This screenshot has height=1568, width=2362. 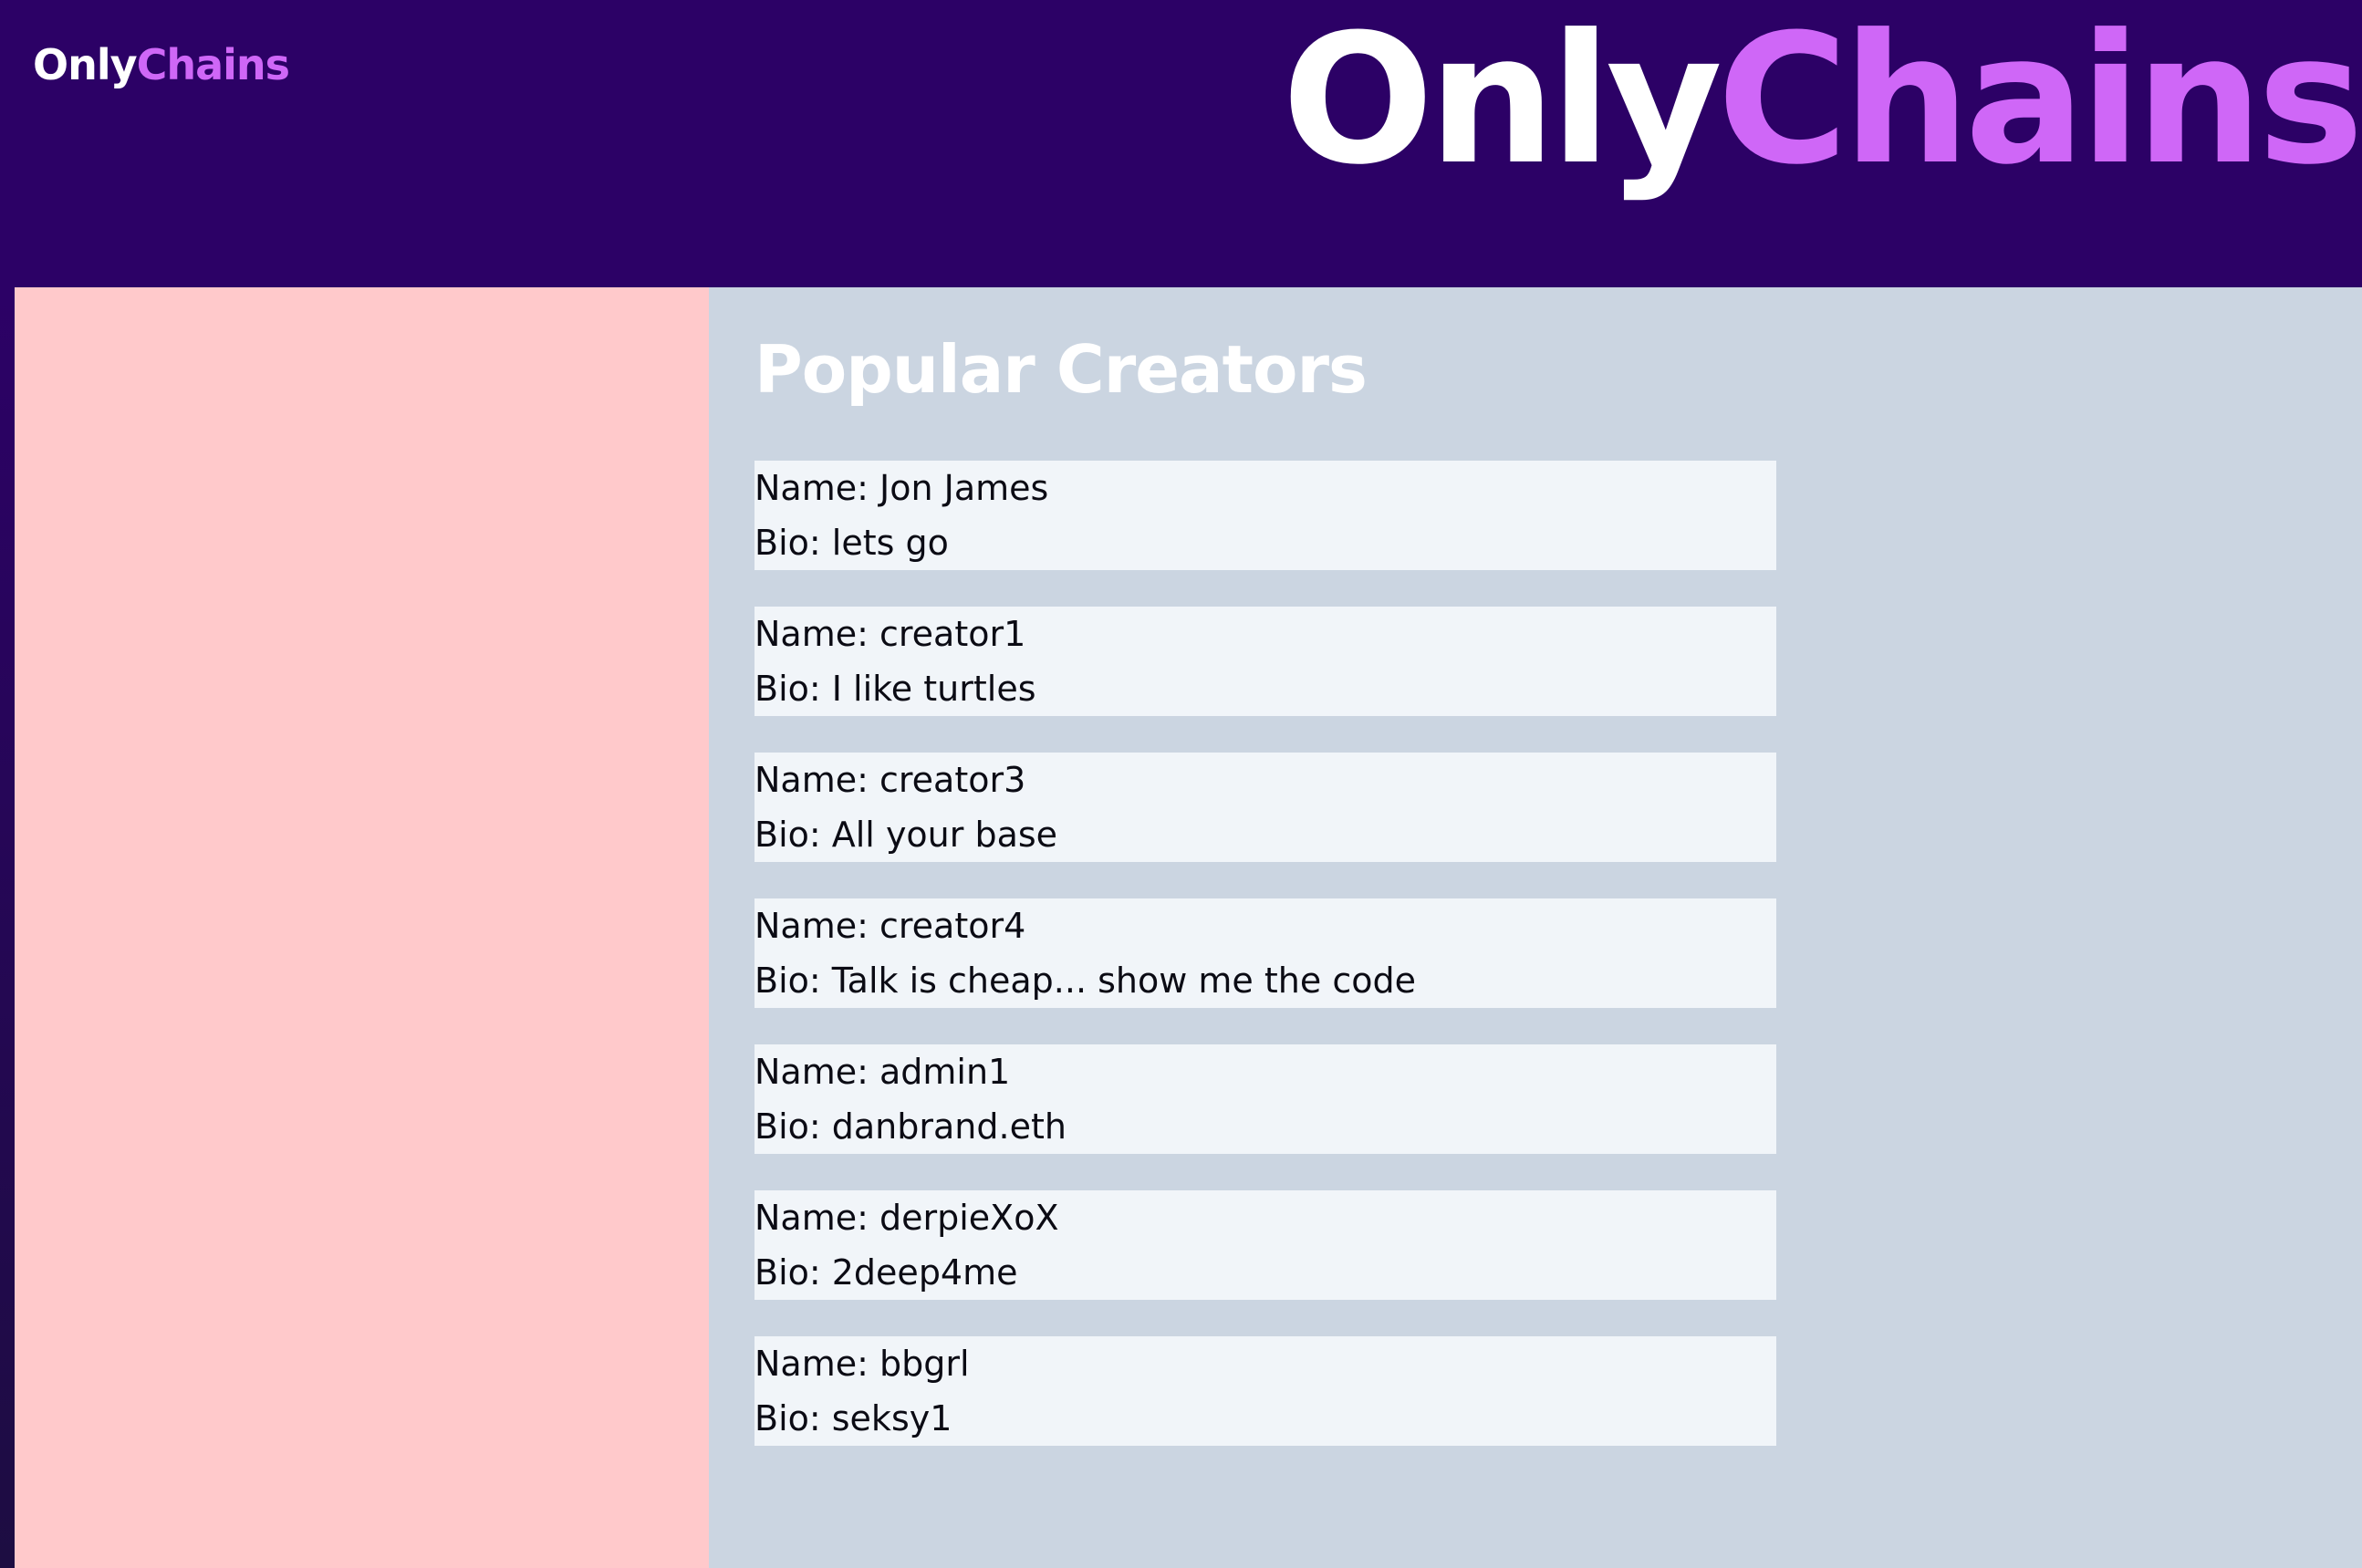 I want to click on creator-name: Name: derpieXoX, so click(x=907, y=1218).